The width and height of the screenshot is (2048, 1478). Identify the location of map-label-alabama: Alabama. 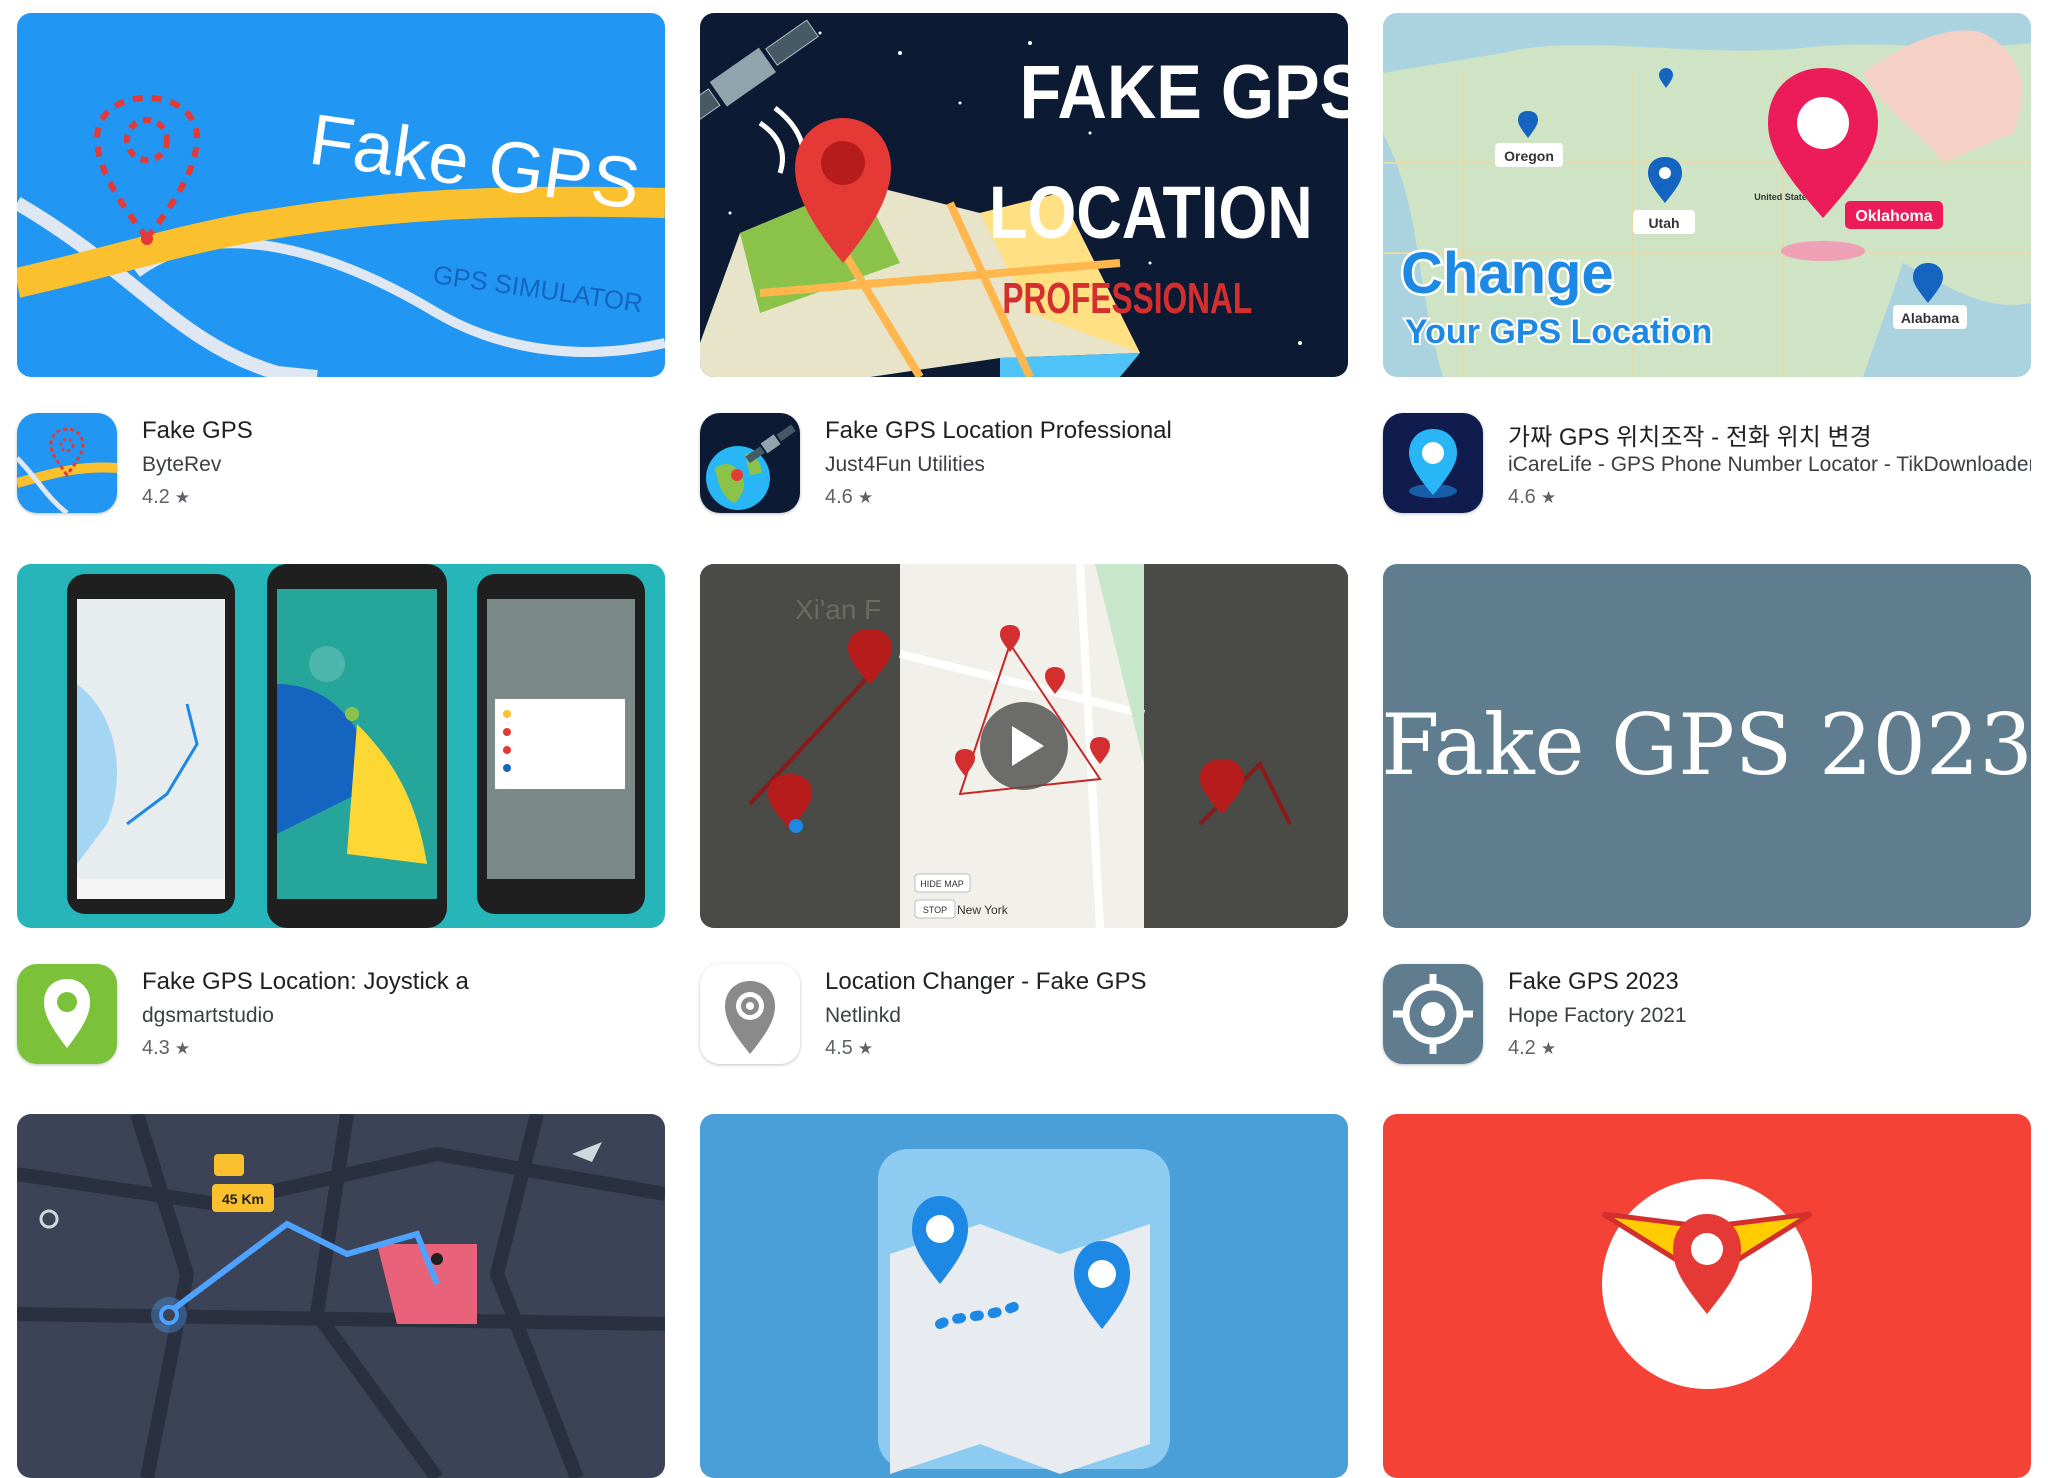
(1930, 318).